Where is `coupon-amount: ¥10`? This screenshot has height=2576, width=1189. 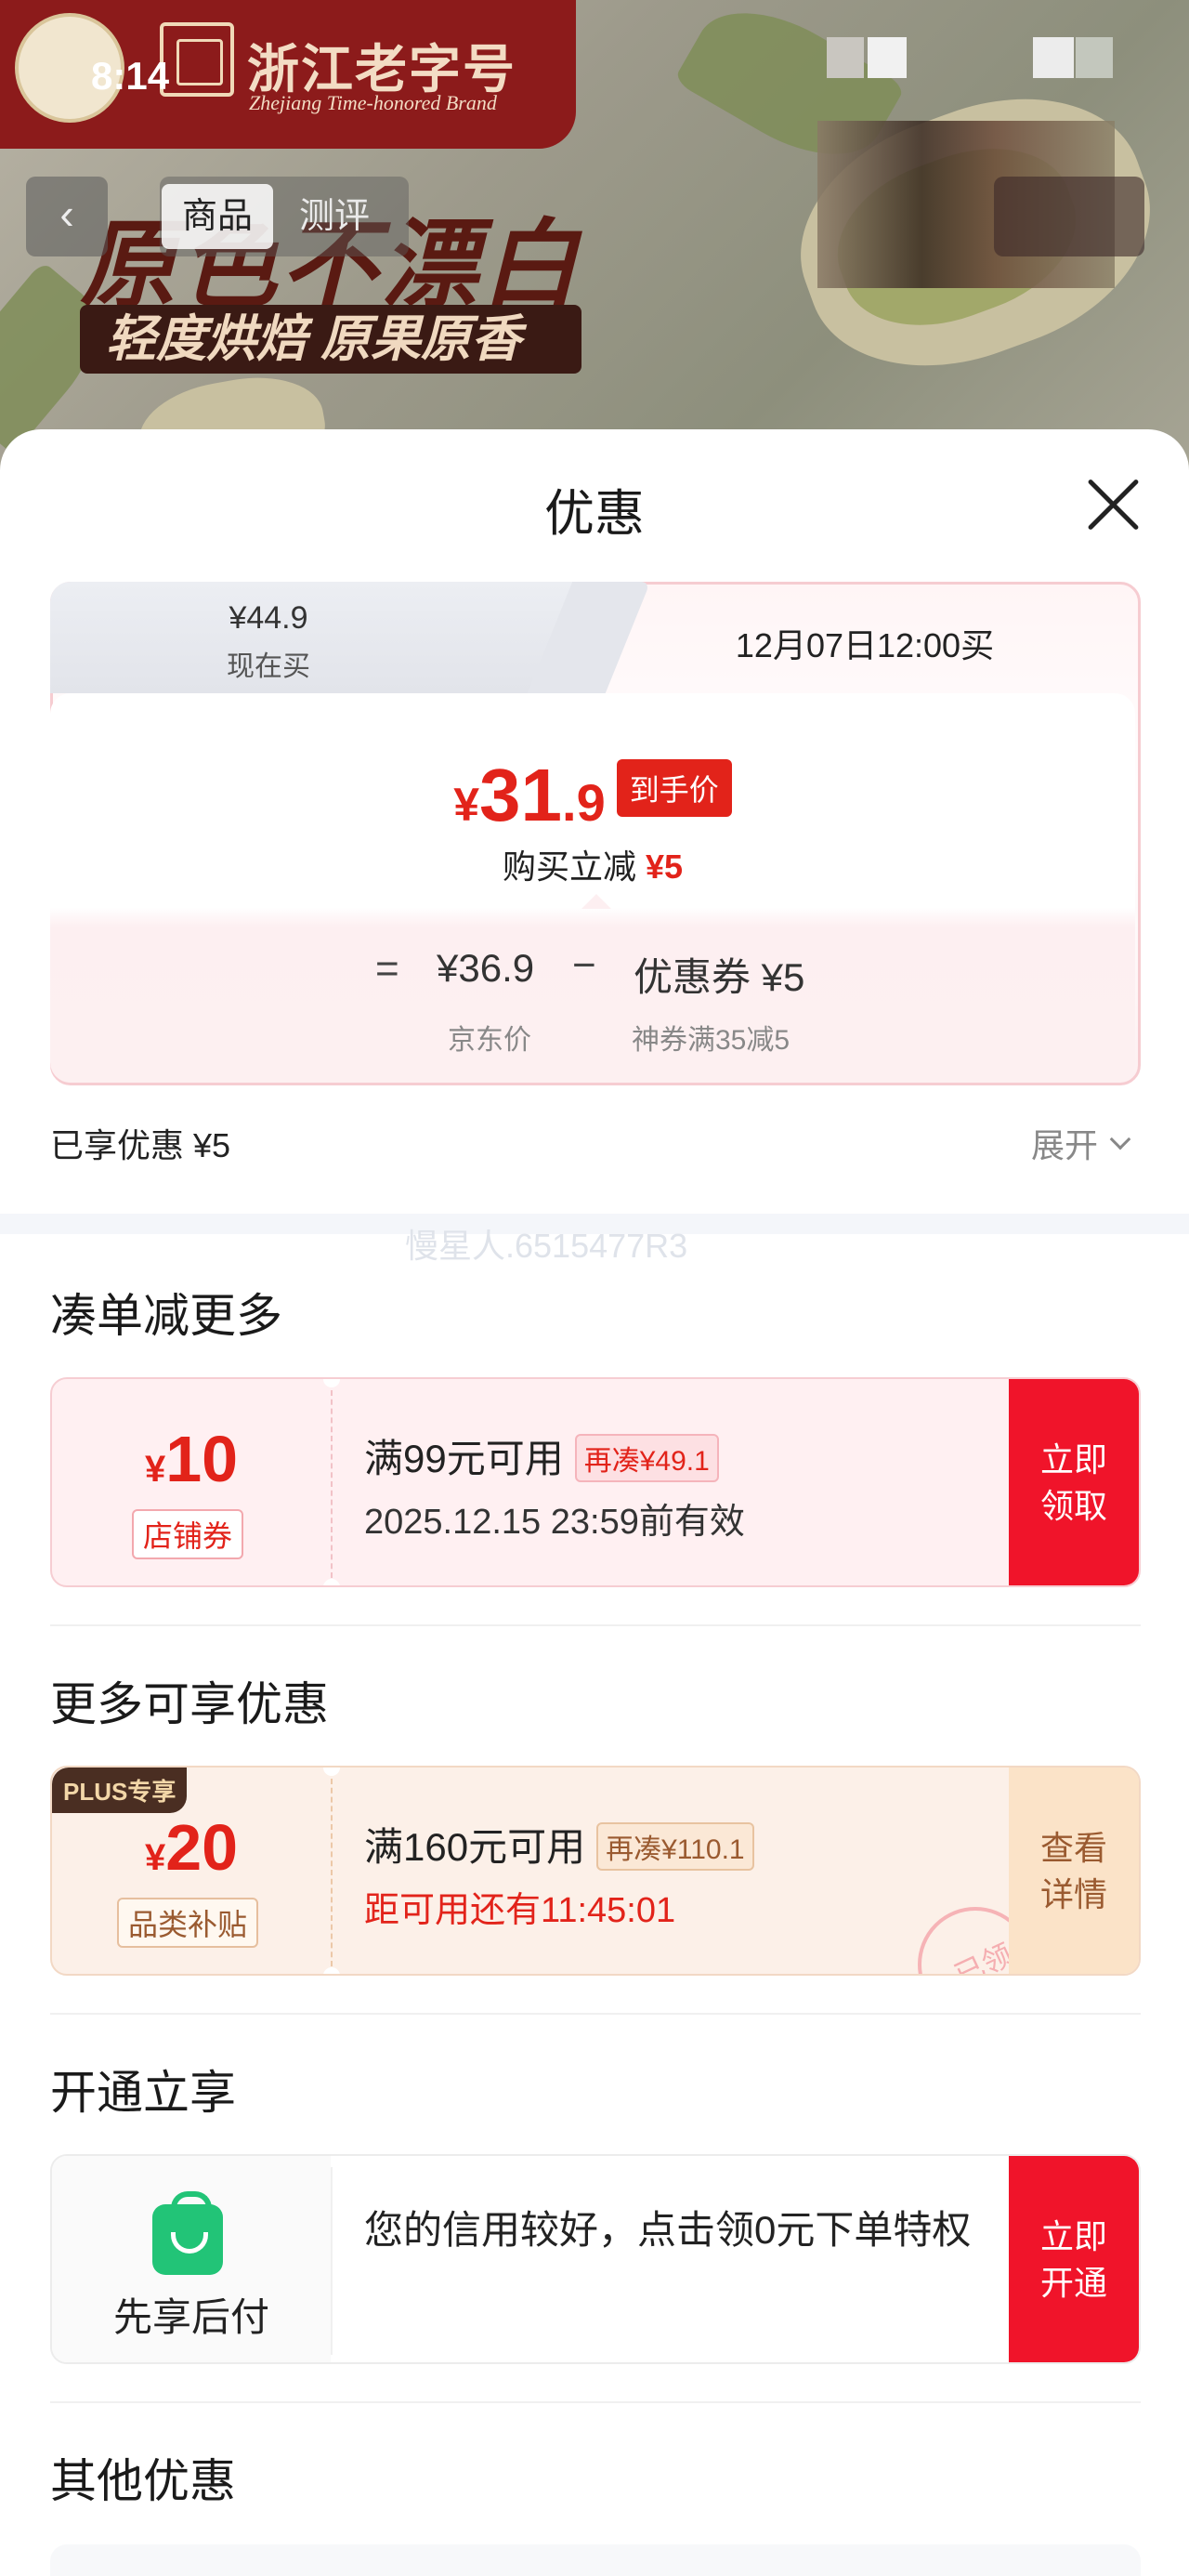
coupon-amount: ¥10 is located at coordinates (192, 1459).